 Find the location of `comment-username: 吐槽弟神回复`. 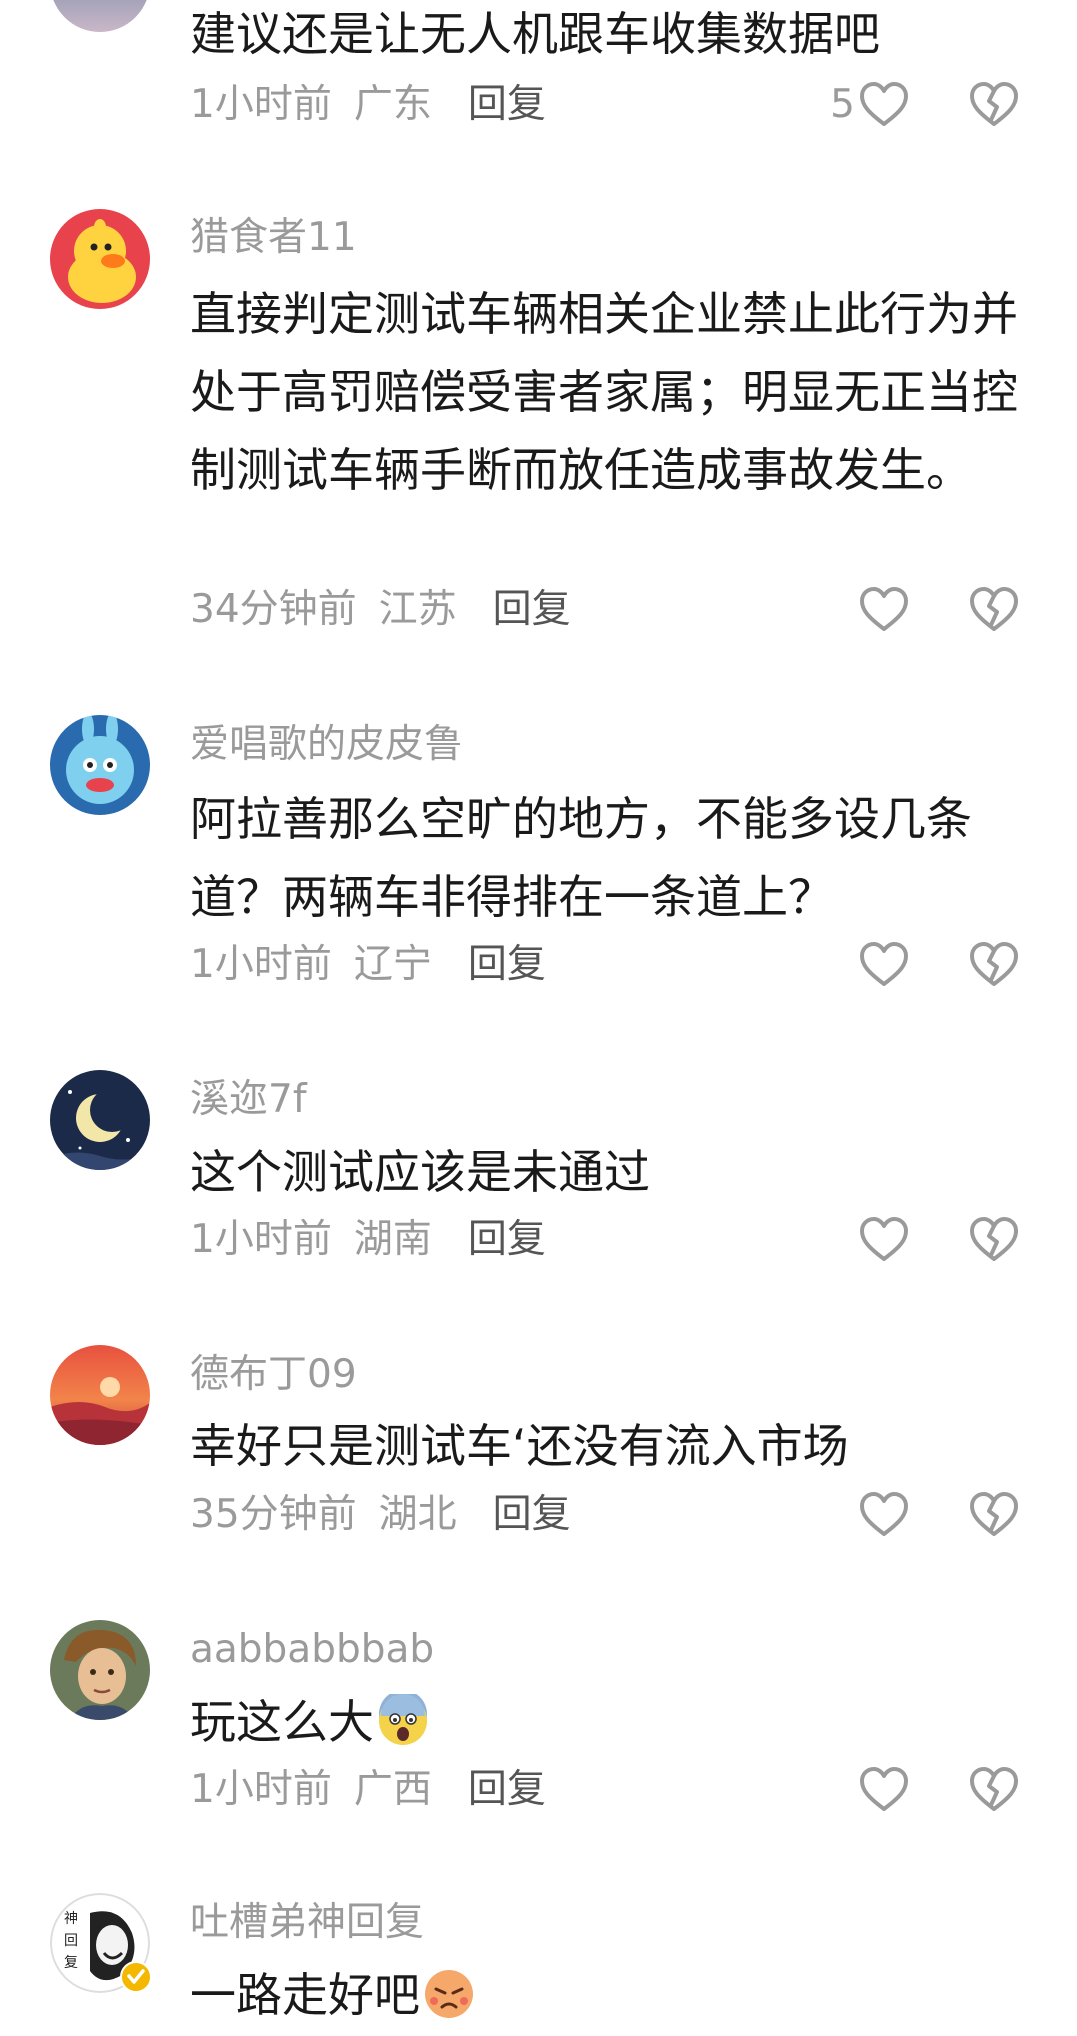

comment-username: 吐槽弟神回复 is located at coordinates (307, 1923).